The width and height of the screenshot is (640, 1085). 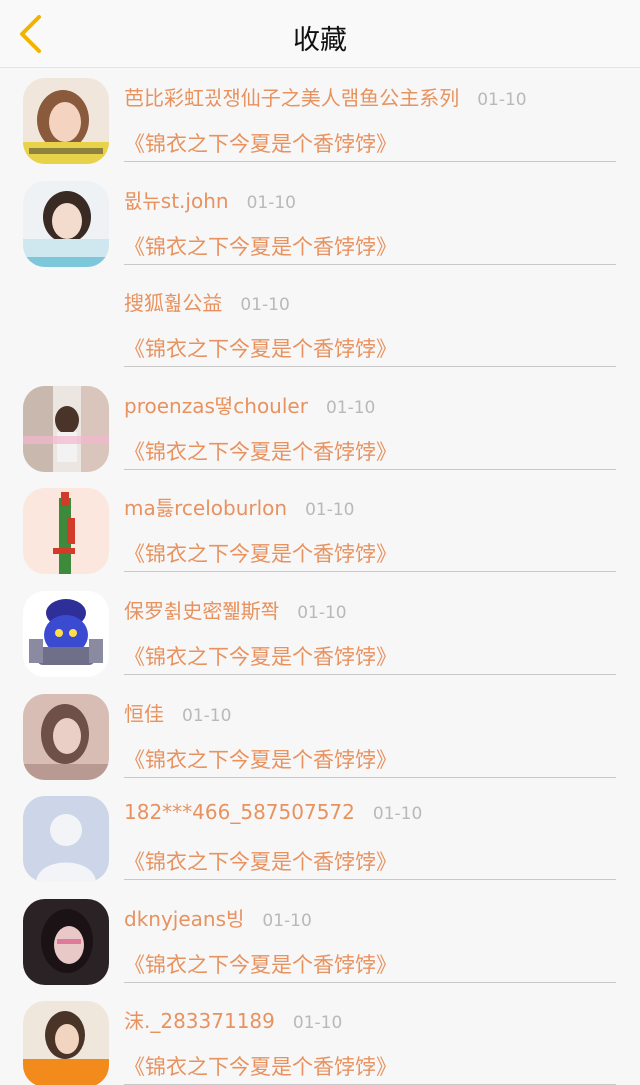 I want to click on username: 恒佳, so click(x=144, y=713).